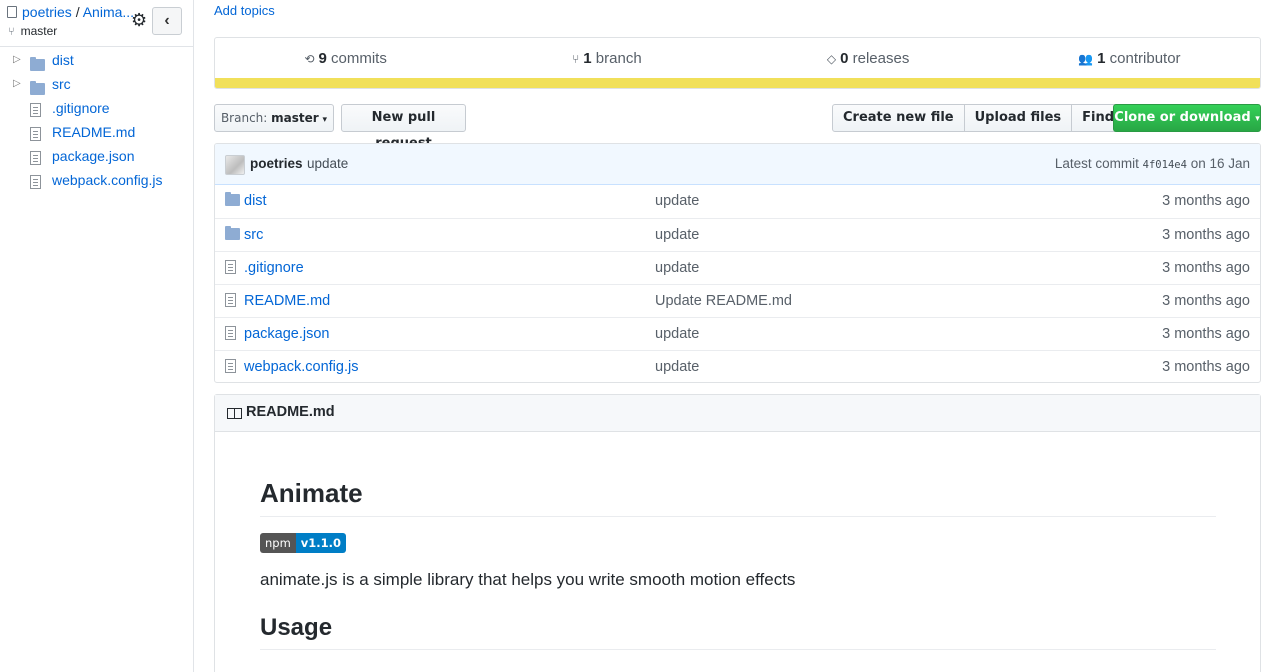 The height and width of the screenshot is (672, 1277). Describe the element at coordinates (255, 201) in the screenshot. I see `file-name-link: dist` at that location.